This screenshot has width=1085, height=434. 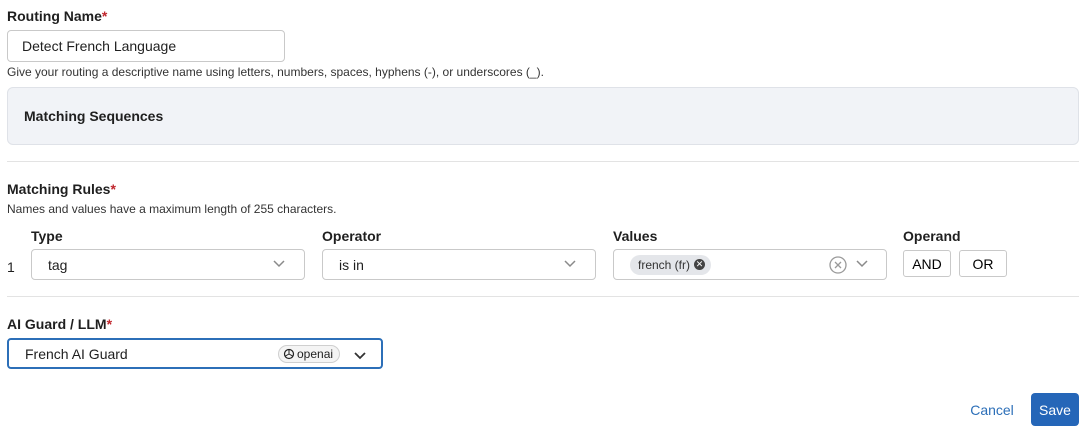 What do you see at coordinates (76, 353) in the screenshot?
I see `ai-guard-select-value: French AI Guard` at bounding box center [76, 353].